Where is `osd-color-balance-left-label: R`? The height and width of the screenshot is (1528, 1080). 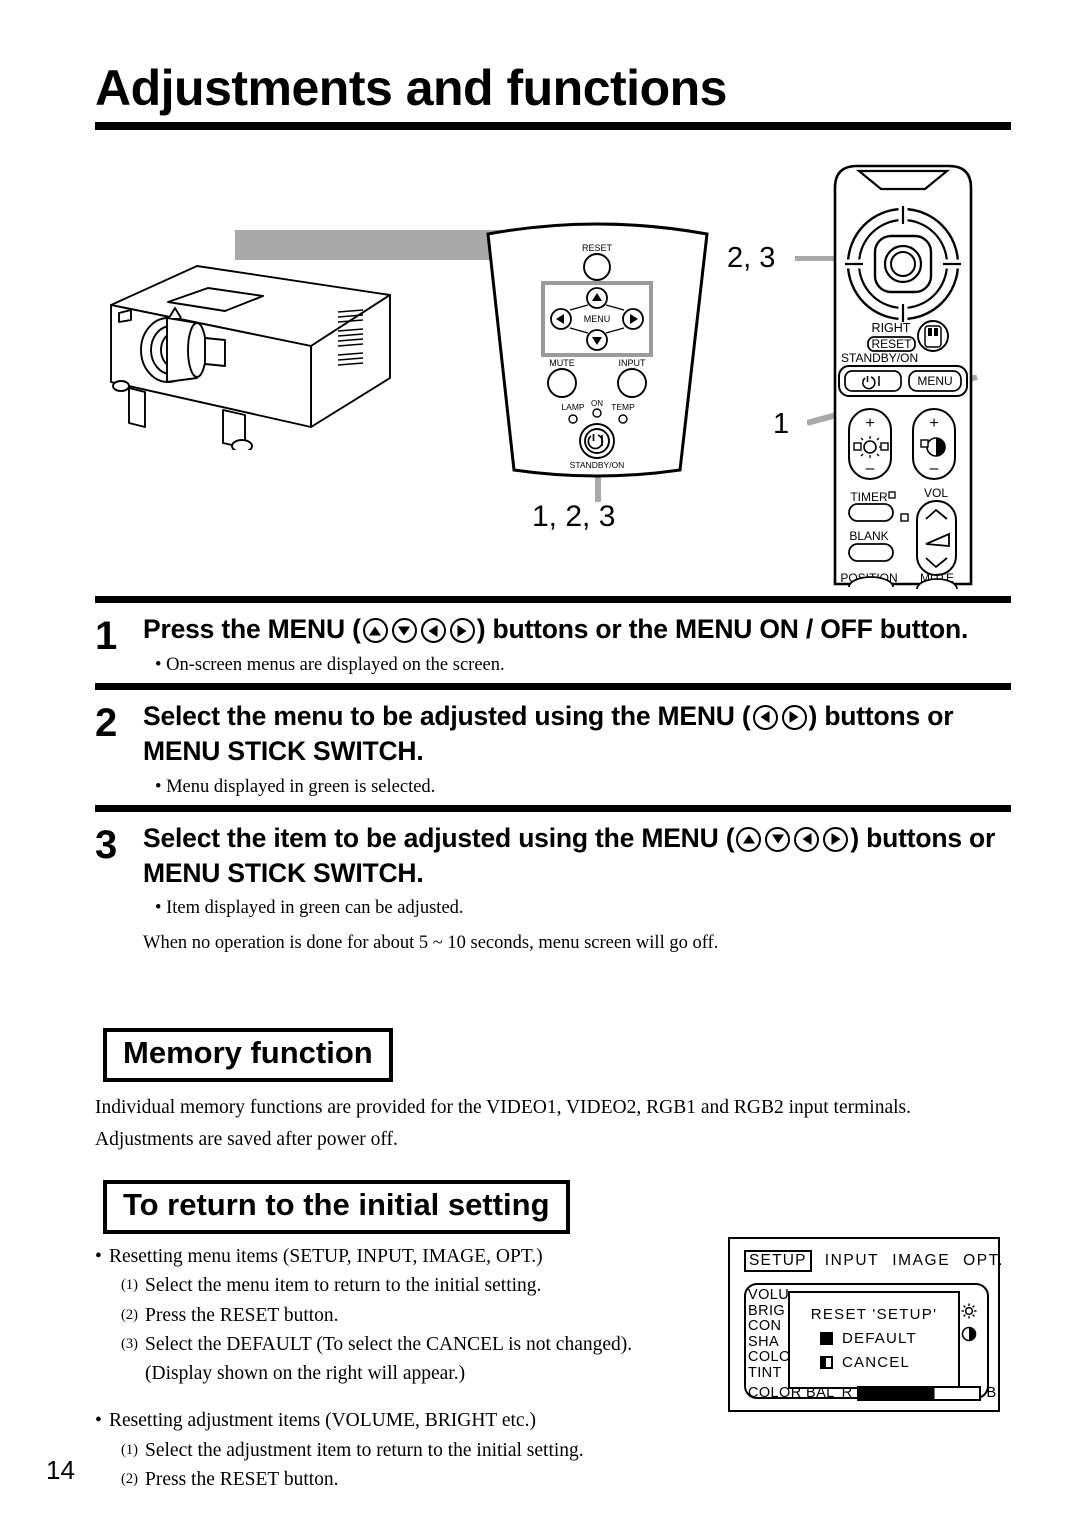
osd-color-balance-left-label: R is located at coordinates (847, 1393).